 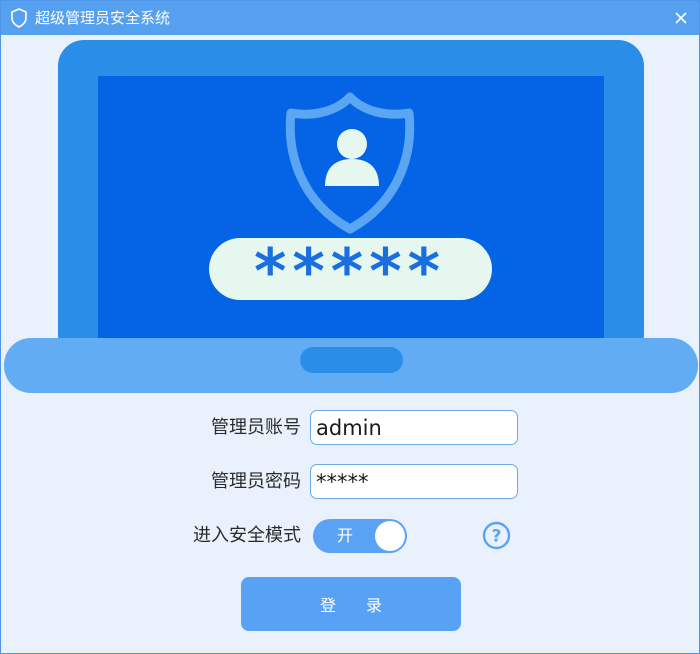 I want to click on question-circle-icon: ?, so click(x=496, y=535).